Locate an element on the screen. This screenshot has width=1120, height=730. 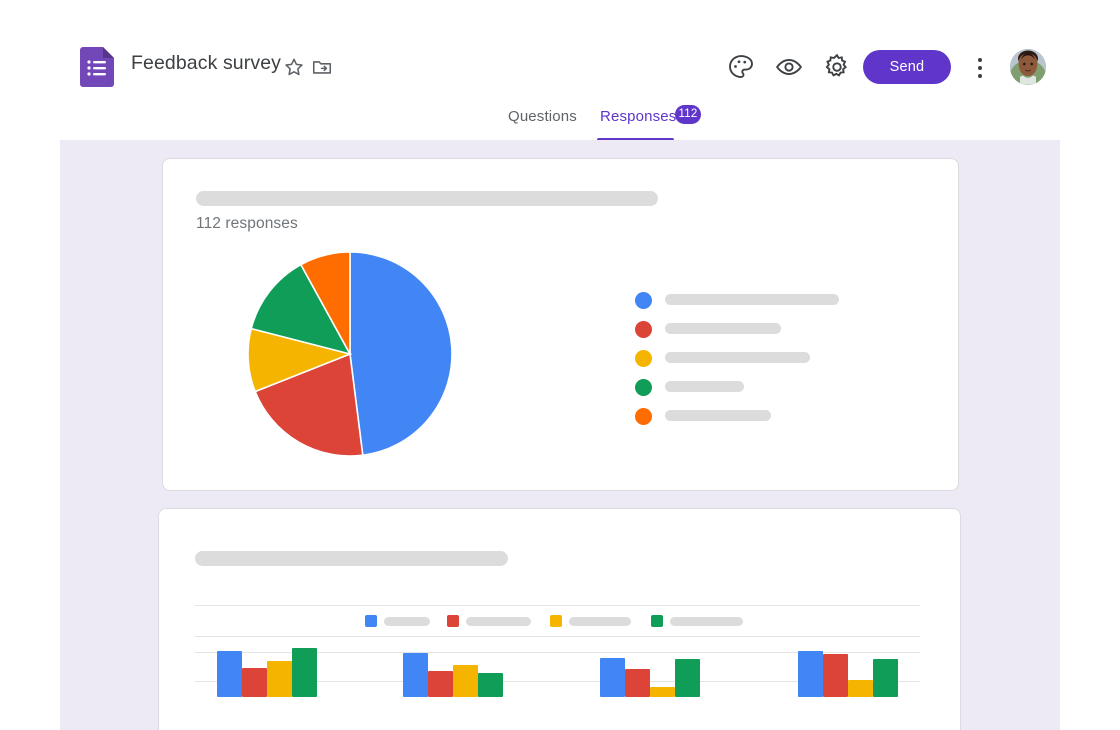
eye-preview-icon is located at coordinates (789, 67).